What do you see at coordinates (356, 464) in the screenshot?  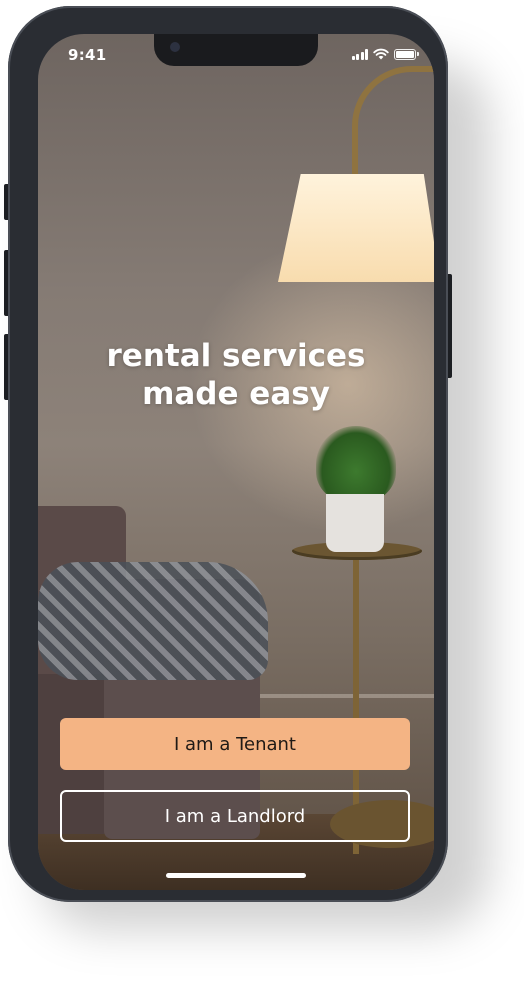 I see `plant-leaves` at bounding box center [356, 464].